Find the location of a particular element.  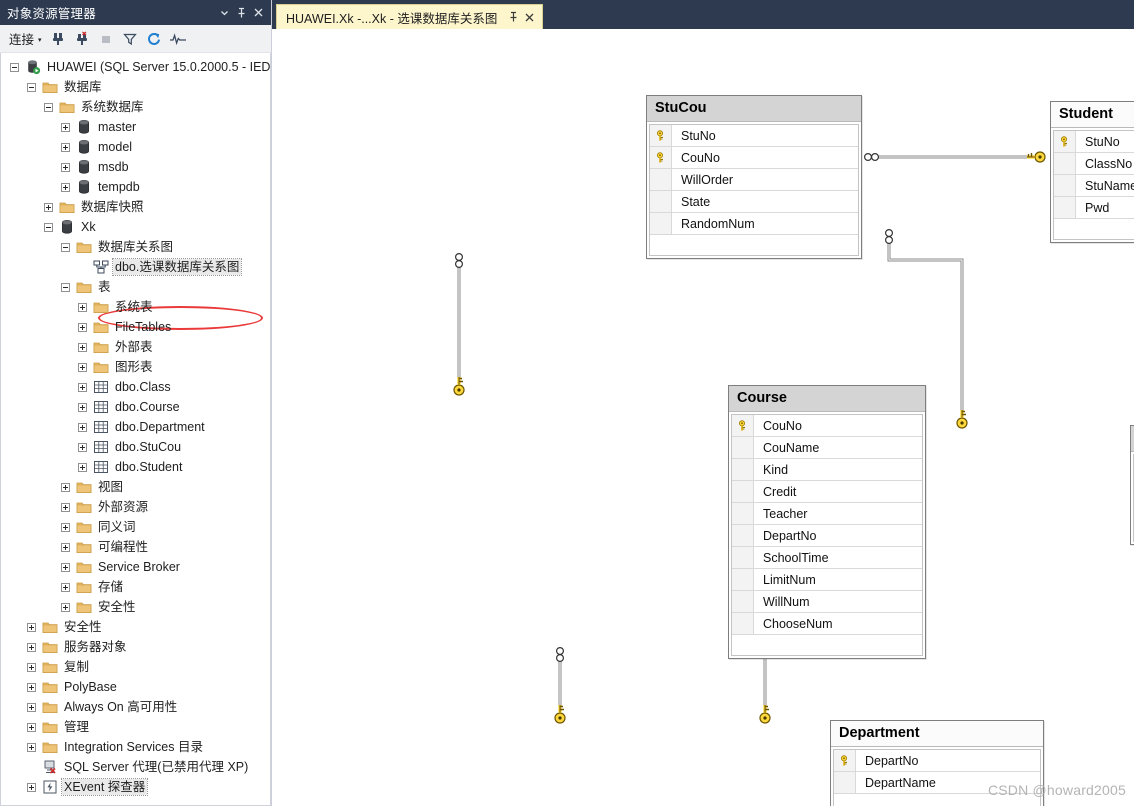

tree-item-10: dbo.选课数据库关系图 is located at coordinates (135, 267).